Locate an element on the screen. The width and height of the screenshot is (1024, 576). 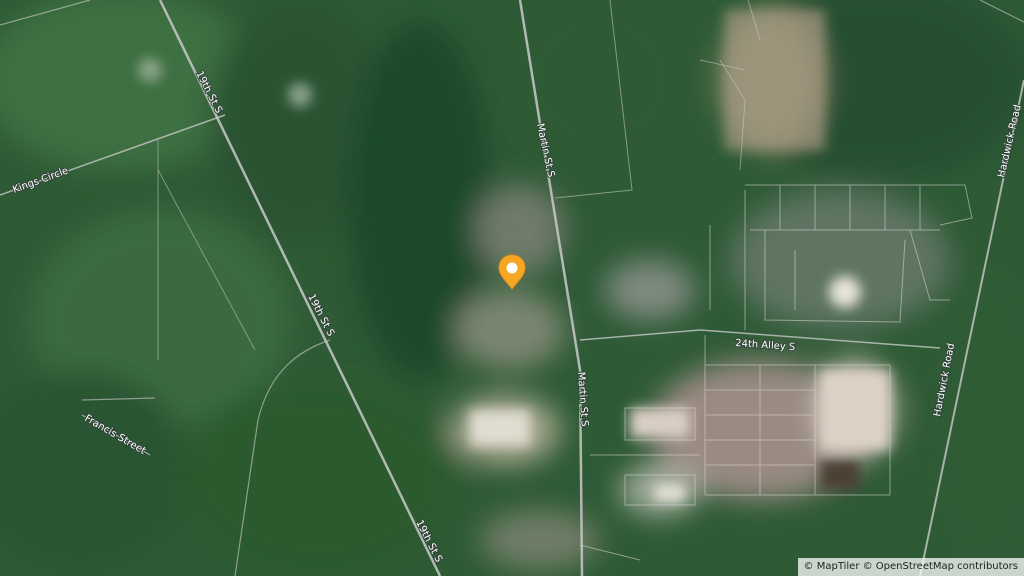
location-pin-icon is located at coordinates (512, 272).